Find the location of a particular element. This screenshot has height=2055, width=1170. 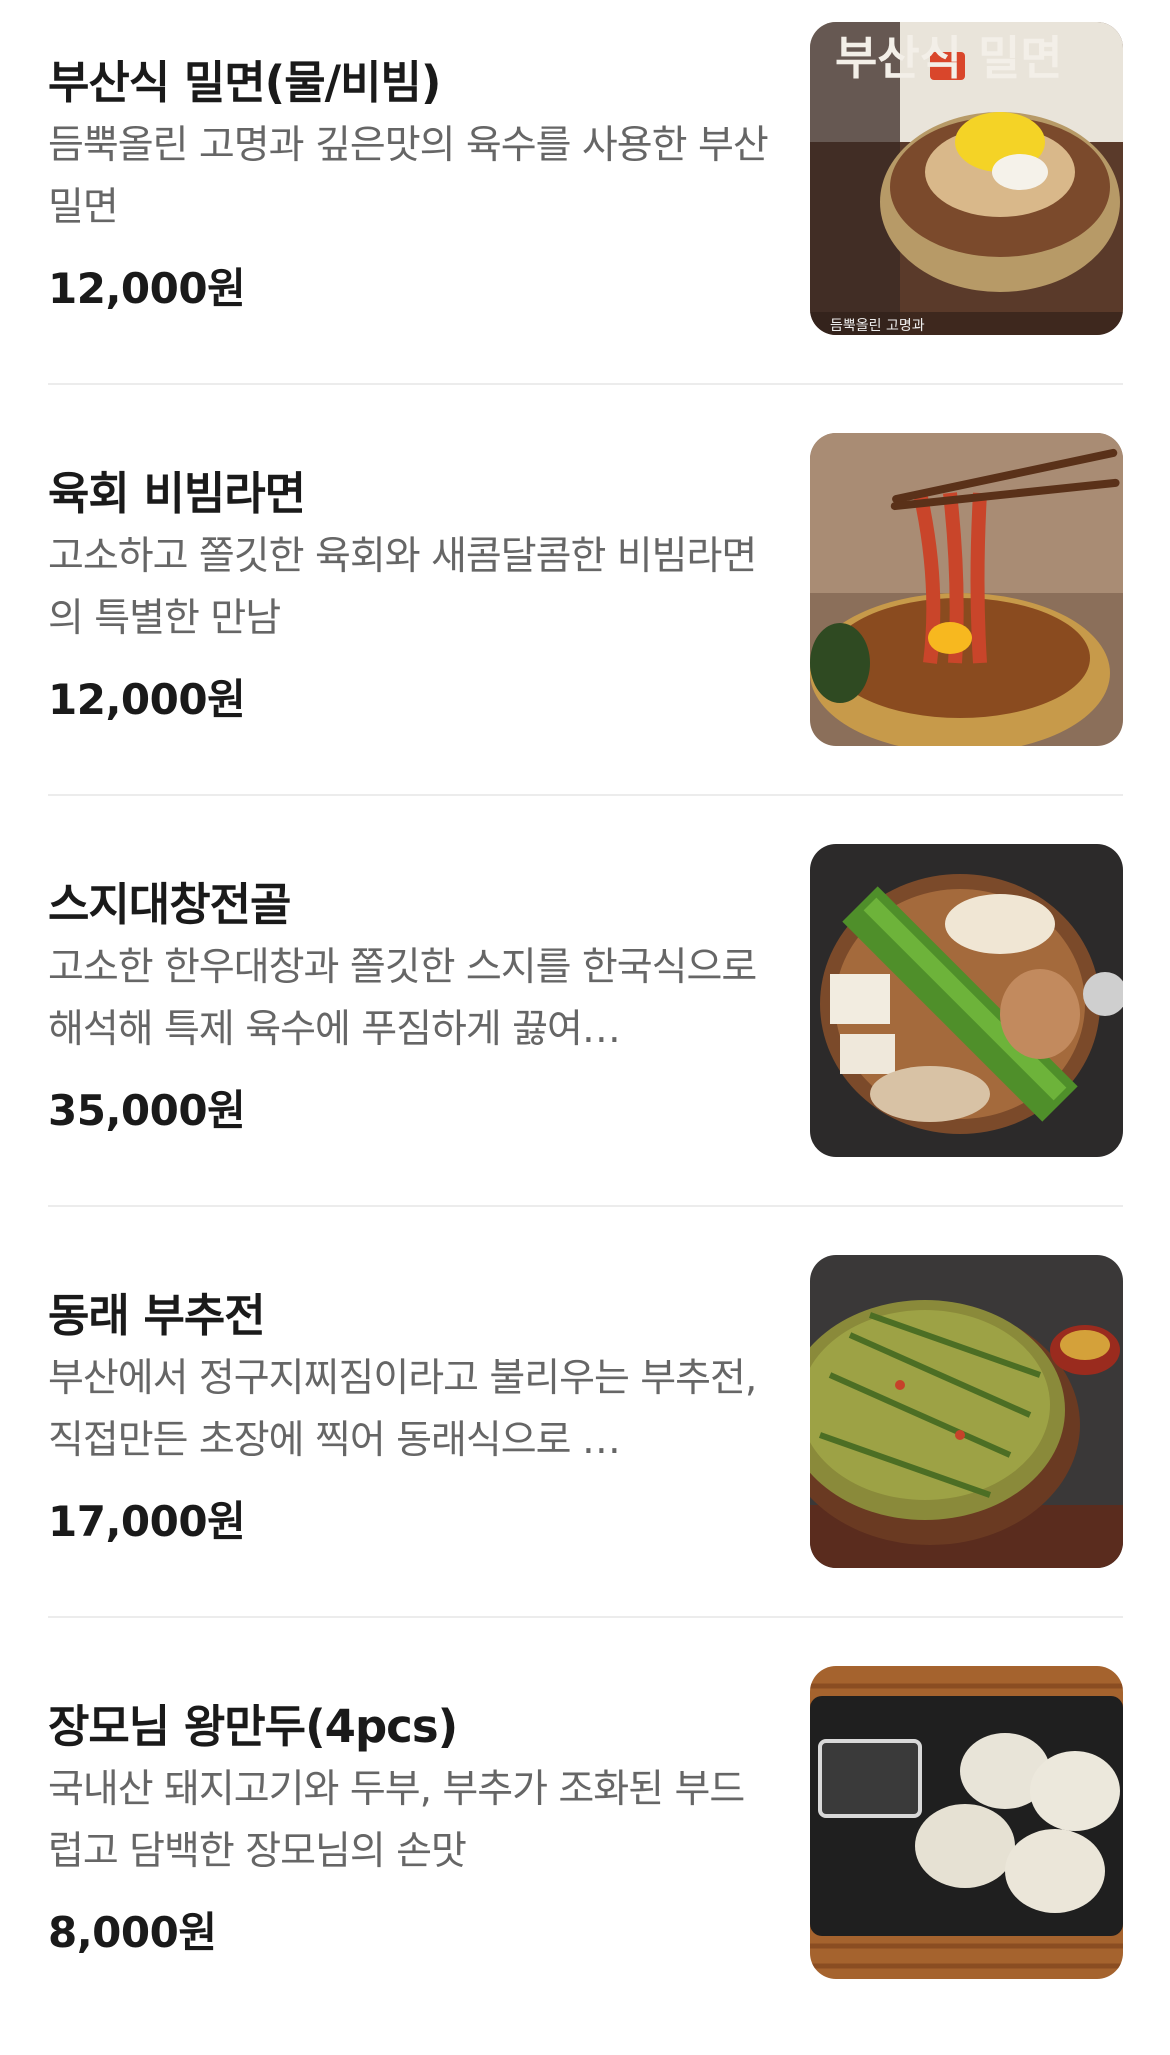

menu-item-description: 고소하고 쫄깃한 육회와 새콤달콤한 비빔라면의 특별한 만남 is located at coordinates (402, 587).